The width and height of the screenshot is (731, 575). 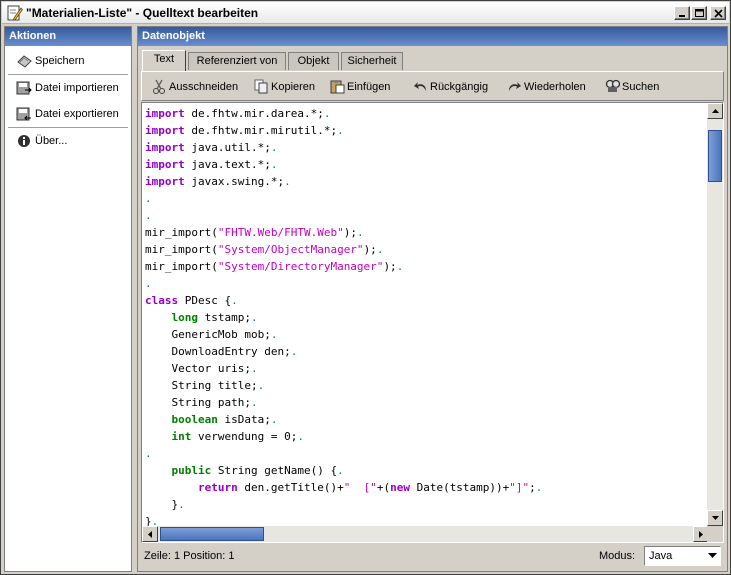 I want to click on paste-button: Einfügen, so click(x=360, y=87).